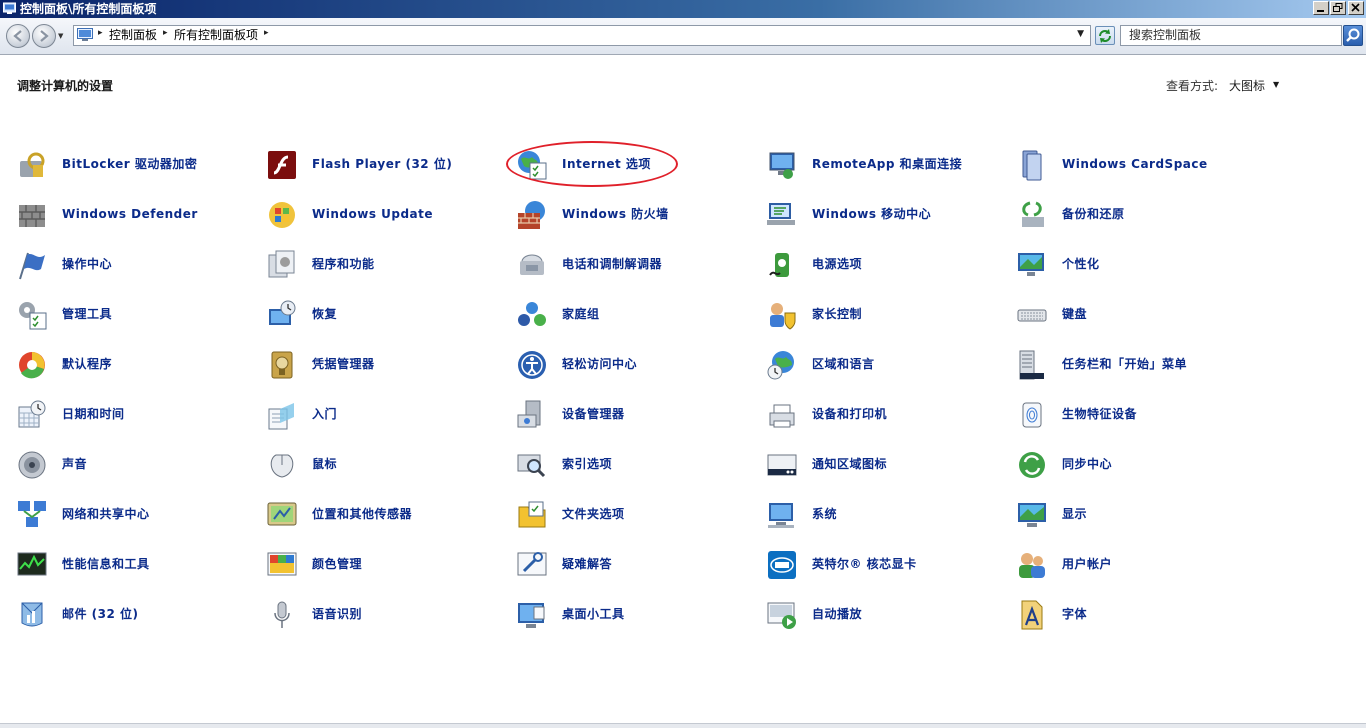 Image resolution: width=1366 pixels, height=728 pixels. I want to click on indexing-options-icon, so click(532, 465).